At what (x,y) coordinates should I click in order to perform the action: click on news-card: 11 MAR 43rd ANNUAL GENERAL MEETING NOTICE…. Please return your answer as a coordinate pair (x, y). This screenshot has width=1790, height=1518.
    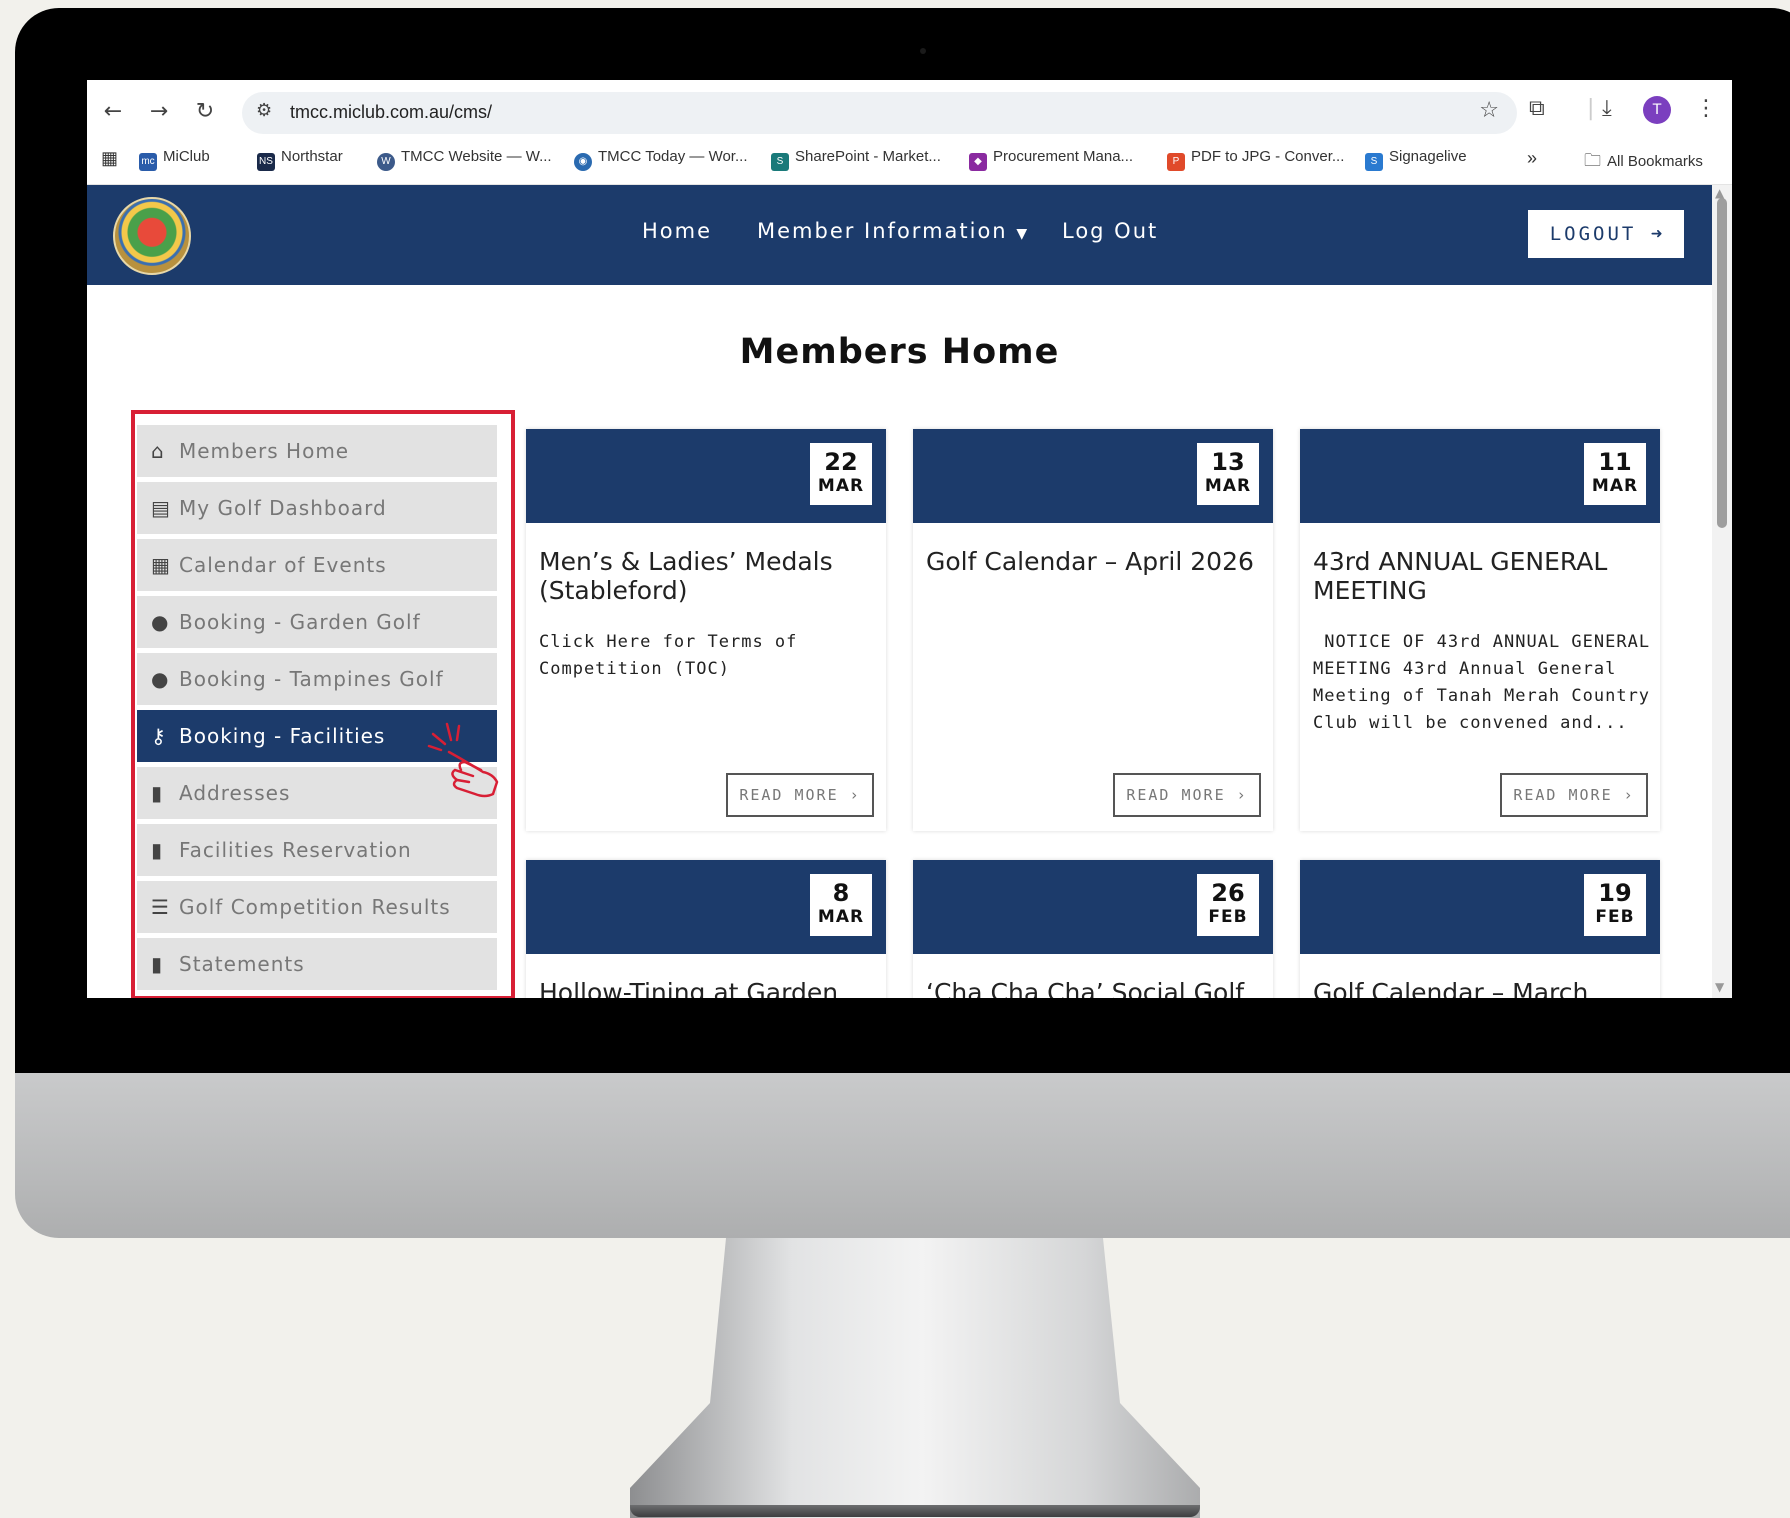
    Looking at the image, I should click on (1480, 630).